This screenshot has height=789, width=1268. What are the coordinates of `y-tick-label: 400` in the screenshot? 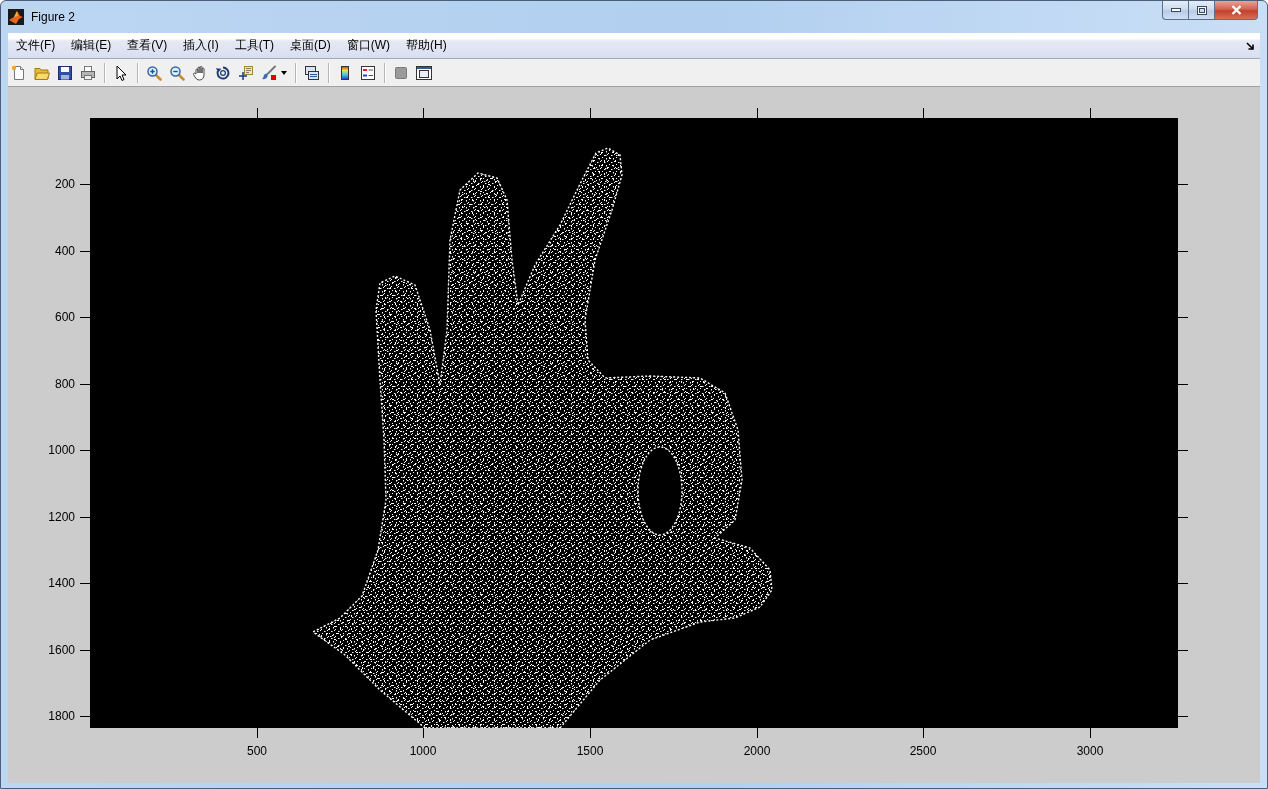 It's located at (64, 251).